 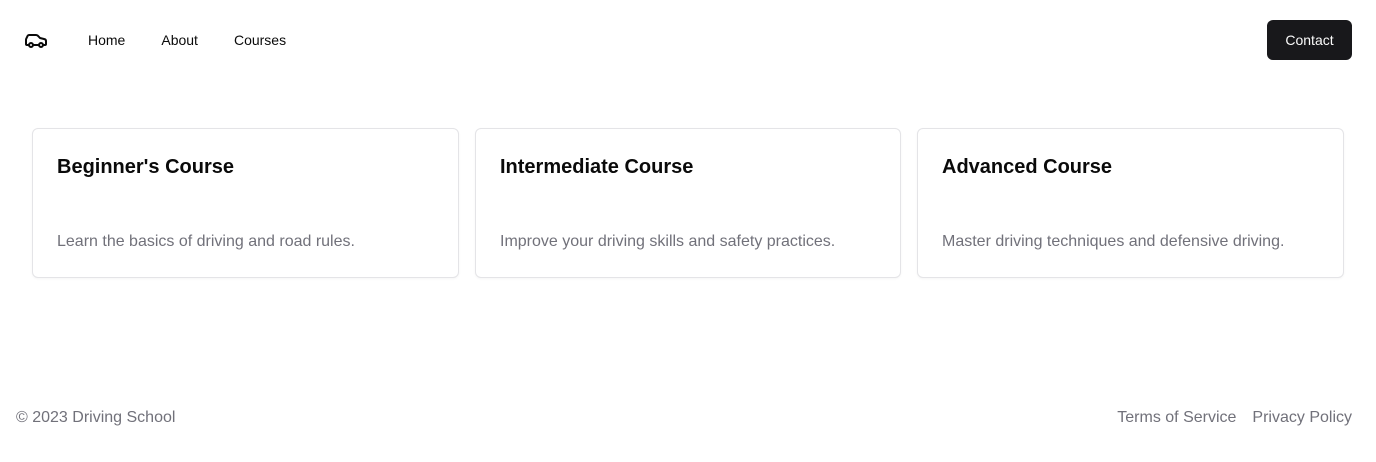 I want to click on course-title: Intermediate Course, so click(x=597, y=167).